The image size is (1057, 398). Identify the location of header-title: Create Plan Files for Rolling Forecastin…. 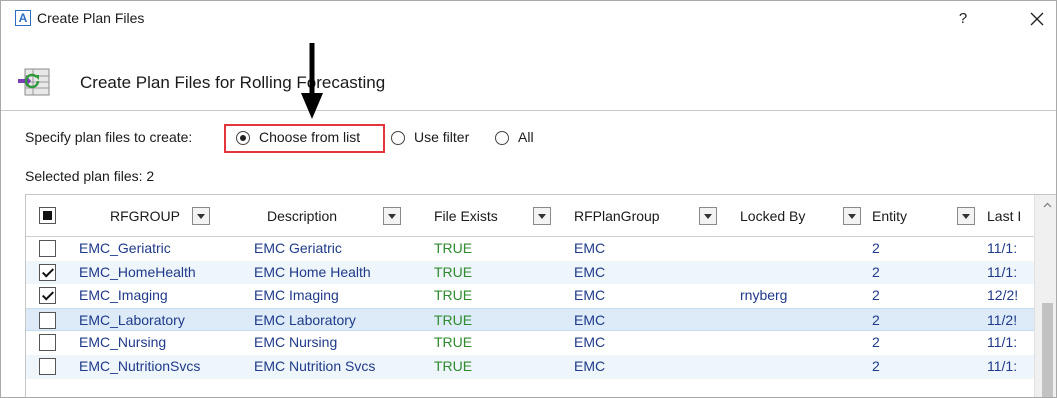
(233, 82).